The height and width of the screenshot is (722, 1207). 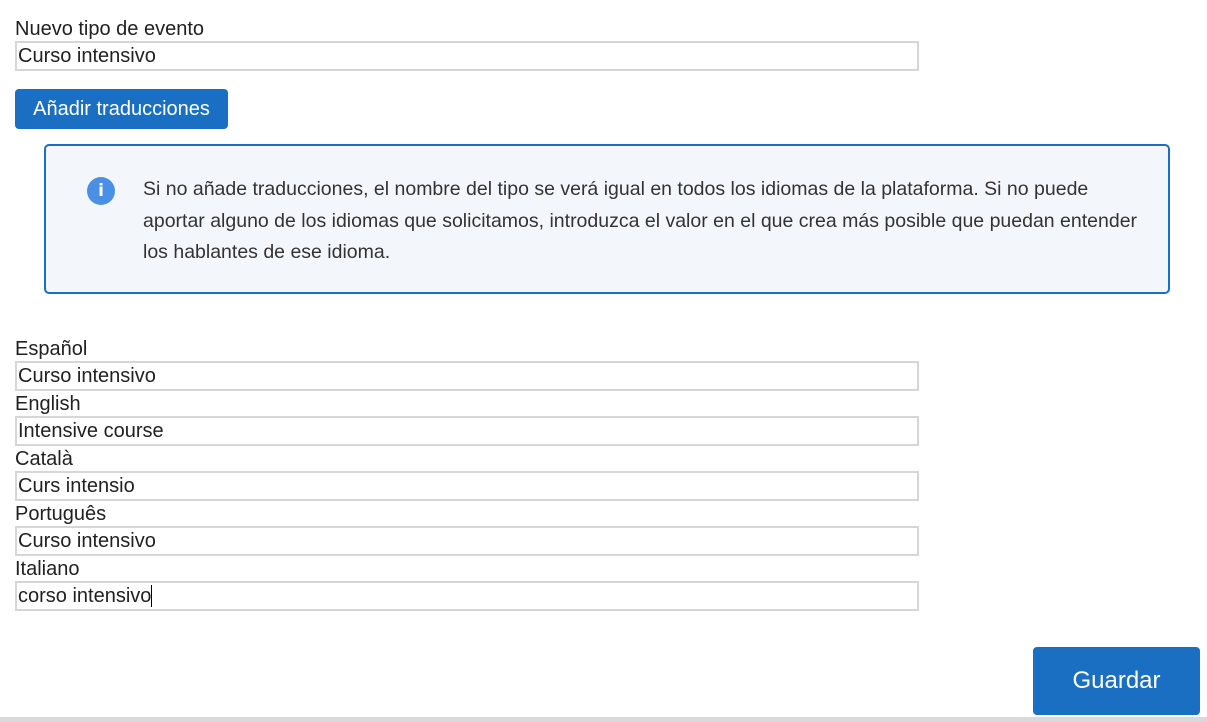 I want to click on translation-input-en: Intensive course, so click(x=467, y=431).